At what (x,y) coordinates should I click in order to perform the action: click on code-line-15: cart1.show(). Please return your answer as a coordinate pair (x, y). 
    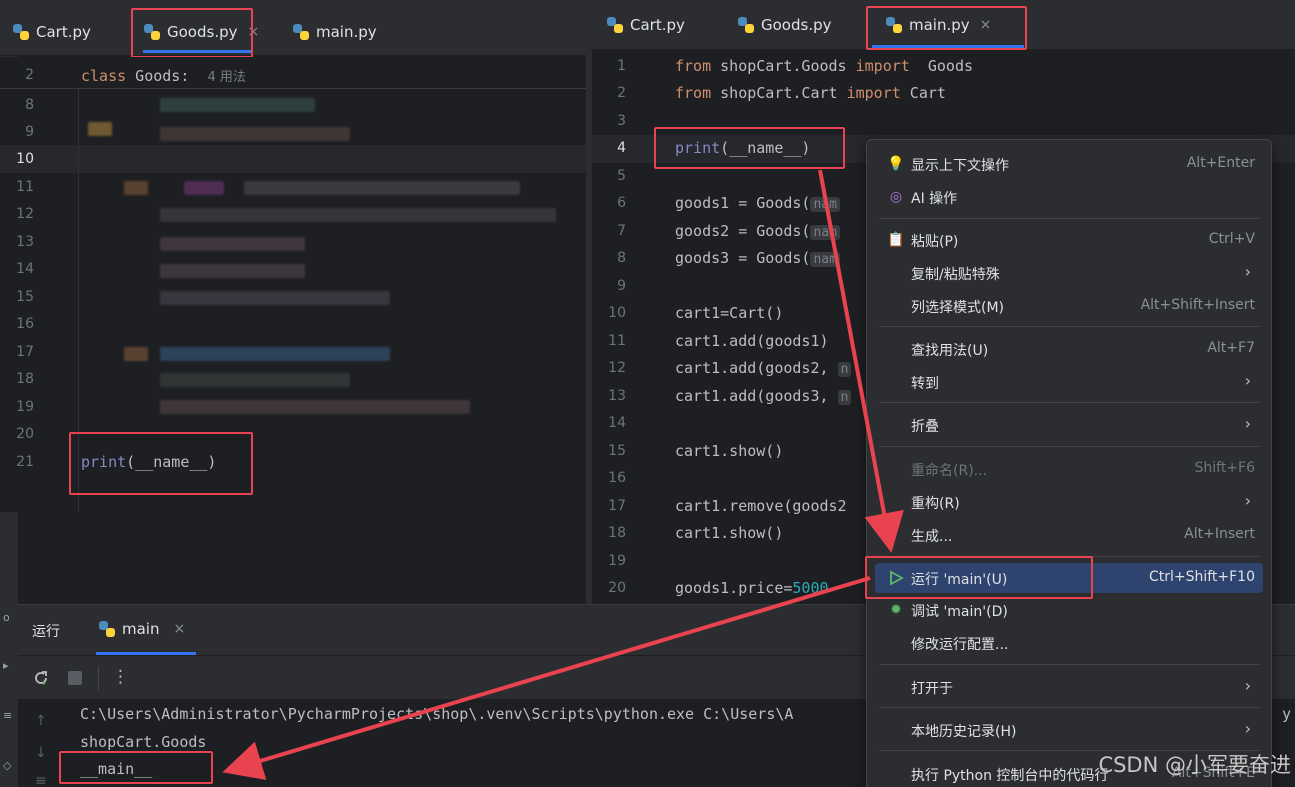
    Looking at the image, I should click on (729, 451).